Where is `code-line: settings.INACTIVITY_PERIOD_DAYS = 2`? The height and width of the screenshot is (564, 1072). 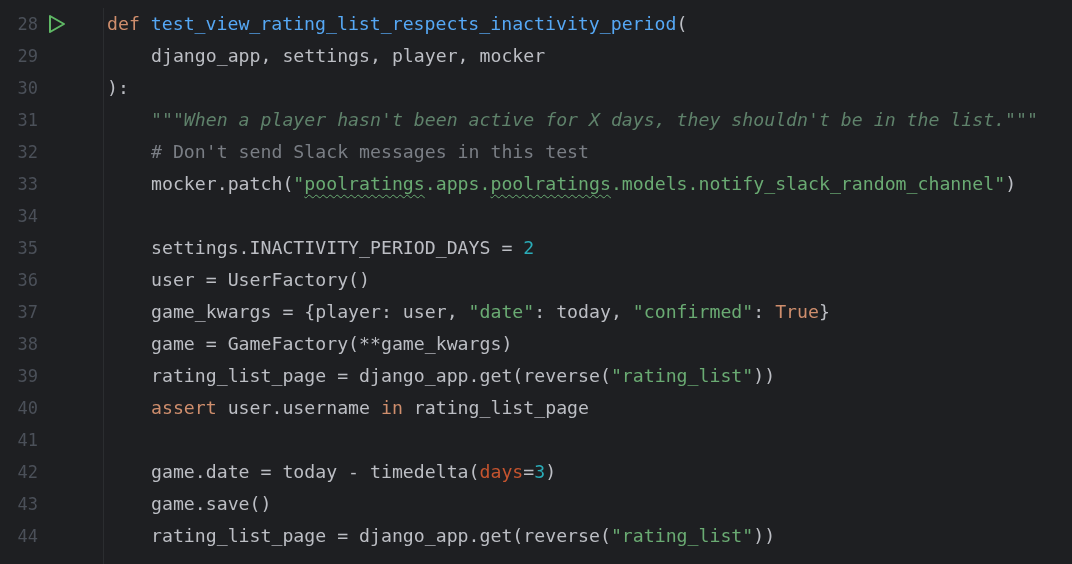 code-line: settings.INACTIVITY_PERIOD_DAYS = 2 is located at coordinates (343, 248).